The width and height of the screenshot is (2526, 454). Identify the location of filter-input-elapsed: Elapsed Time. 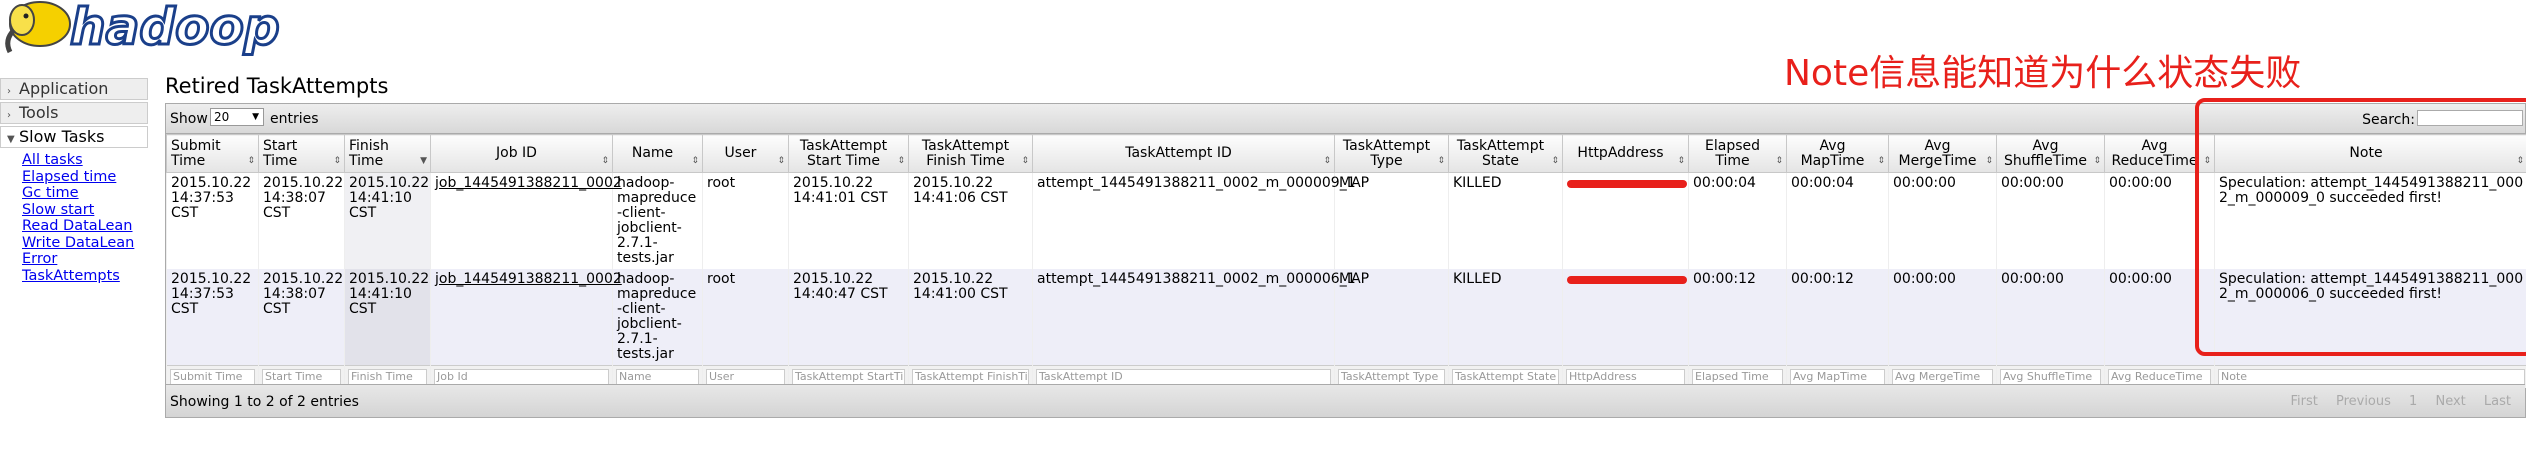
(1737, 377).